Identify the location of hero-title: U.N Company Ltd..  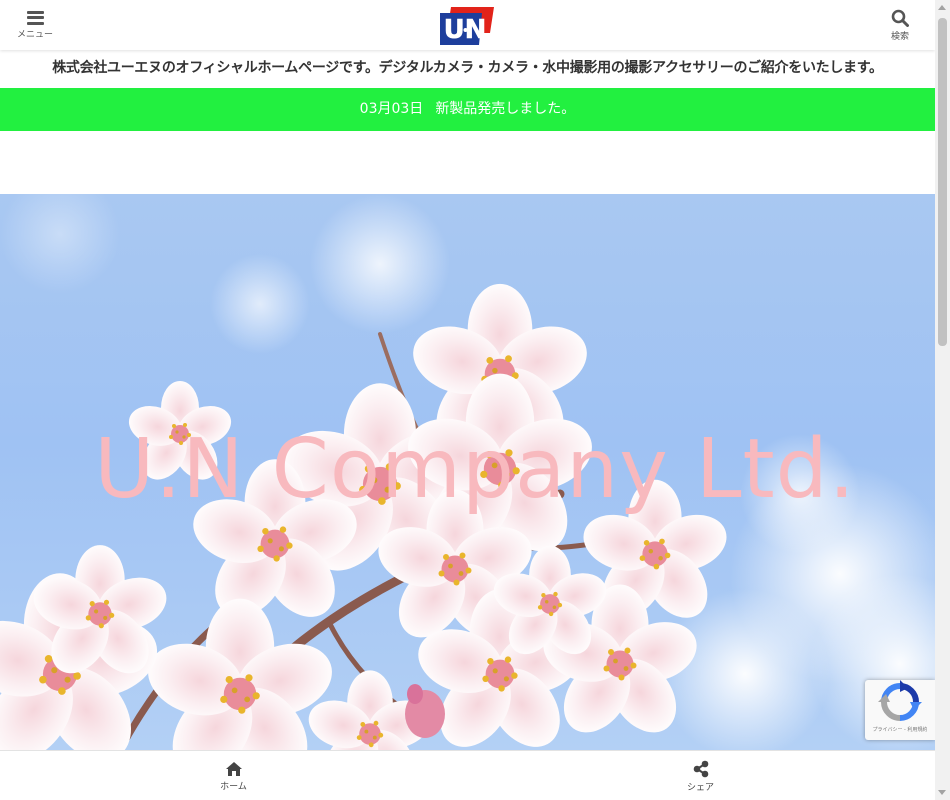
(475, 469).